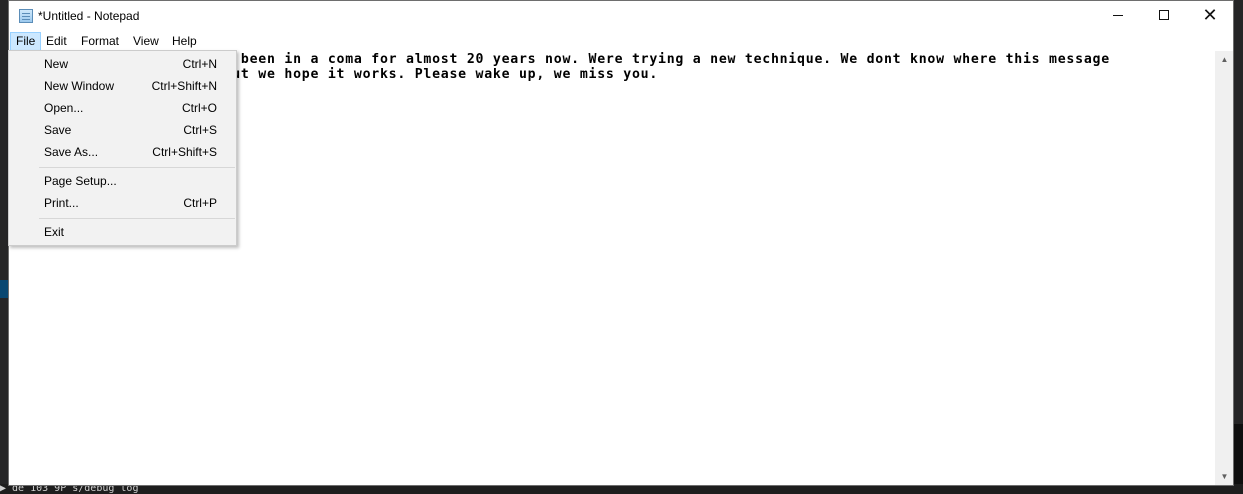 The width and height of the screenshot is (1243, 494). Describe the element at coordinates (4, 247) in the screenshot. I see `background-app-strip-left` at that location.